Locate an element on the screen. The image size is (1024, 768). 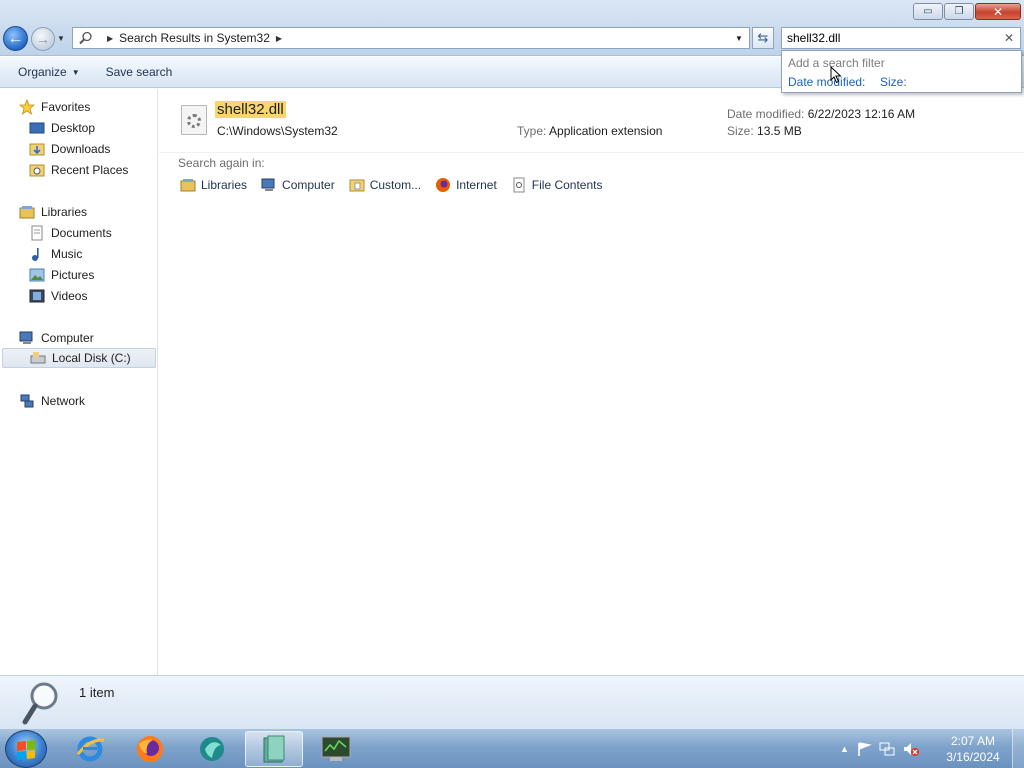
sidebar-item-network: Network is located at coordinates (52, 401).